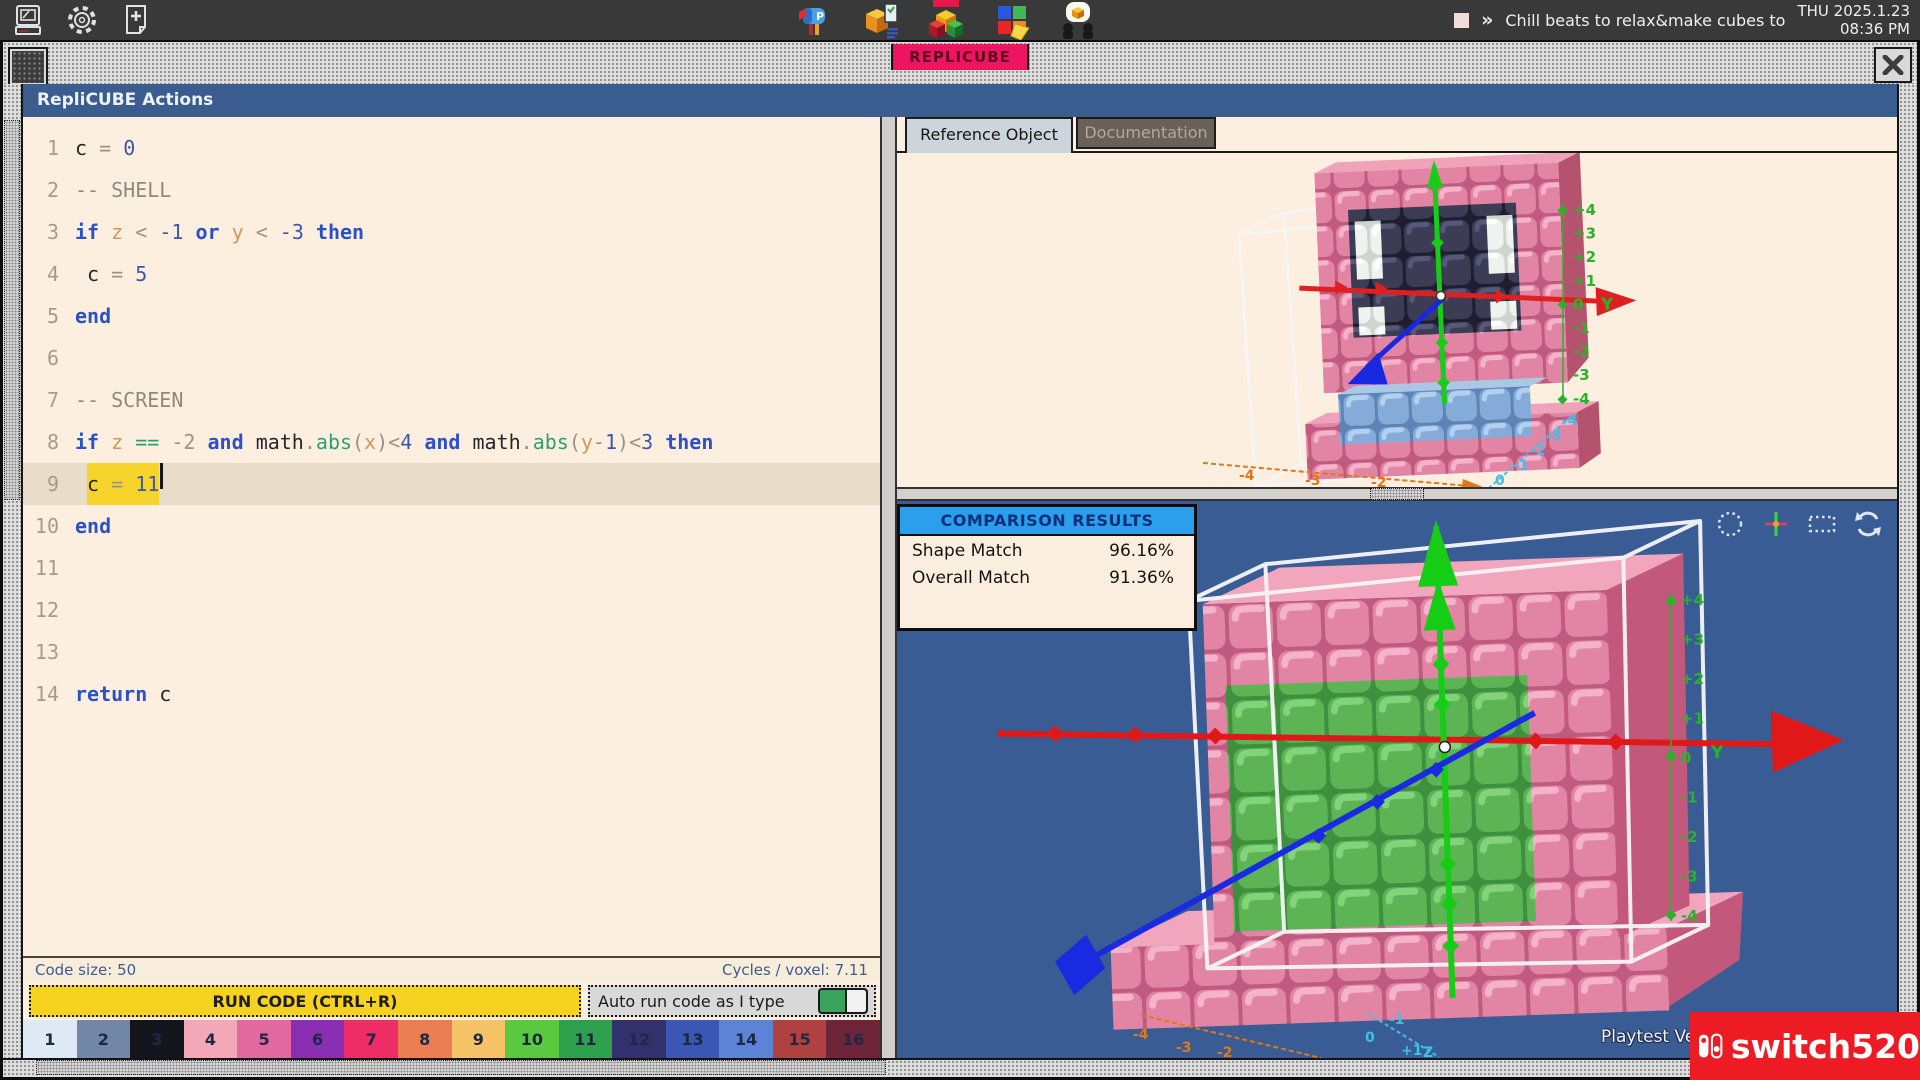  I want to click on palette-color-10: 10, so click(532, 1039).